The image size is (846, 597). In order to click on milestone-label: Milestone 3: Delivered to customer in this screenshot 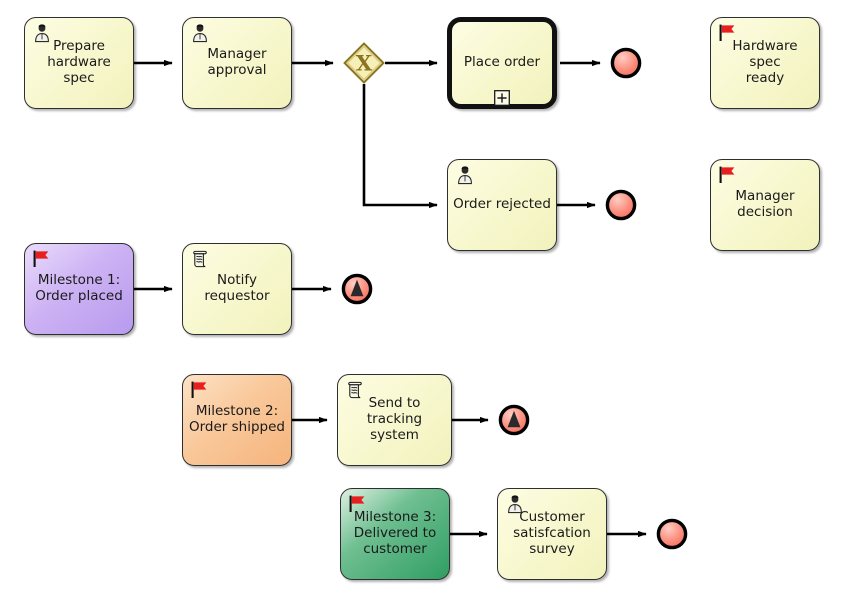, I will do `click(395, 533)`.